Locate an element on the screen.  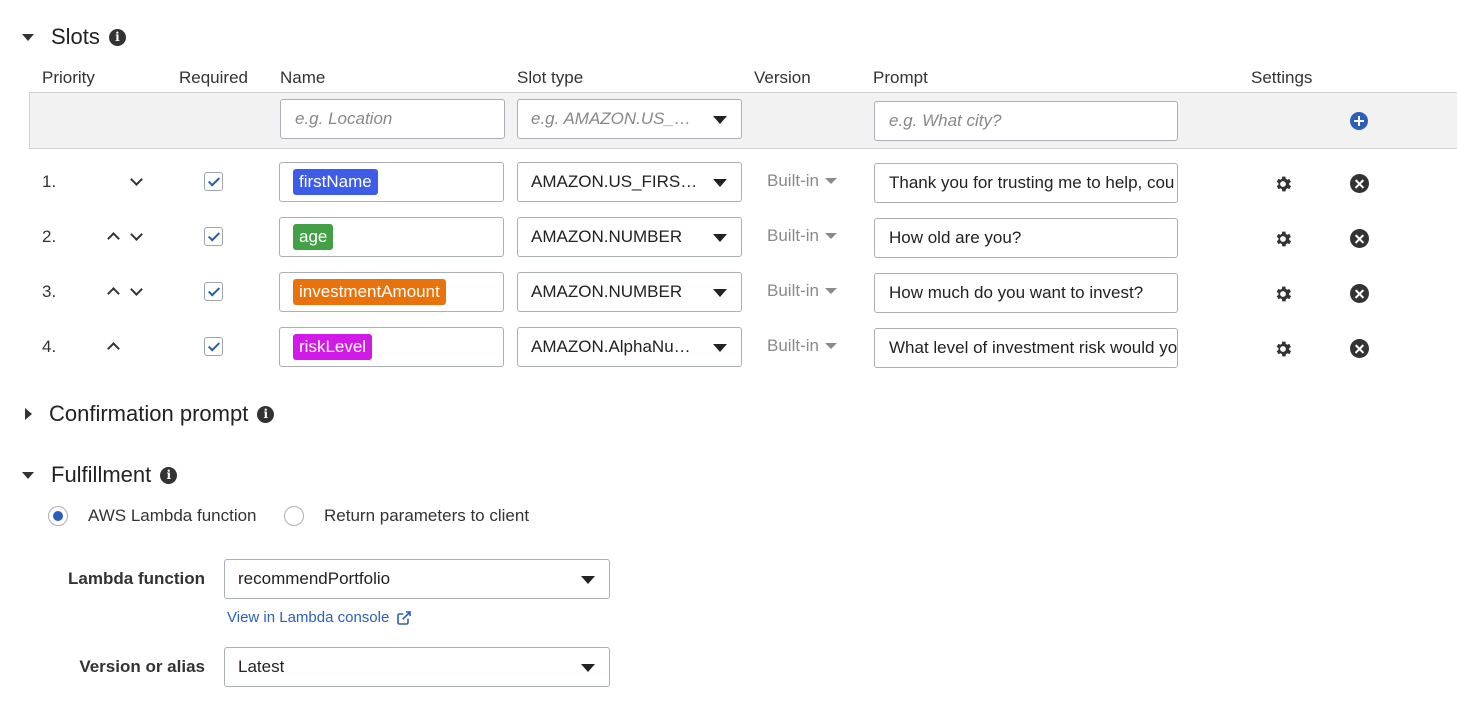
slot-name-tag: age is located at coordinates (313, 237).